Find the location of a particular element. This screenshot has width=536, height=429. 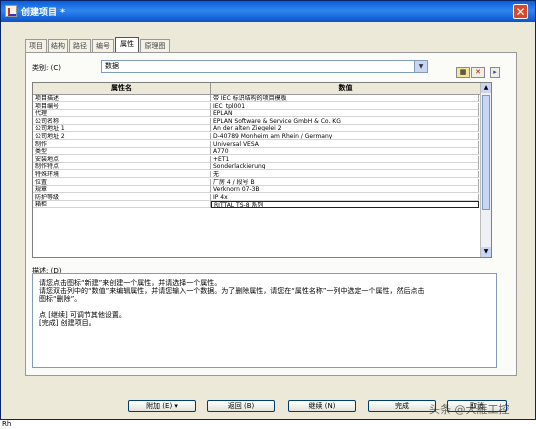

close-button: ✕ is located at coordinates (520, 11).